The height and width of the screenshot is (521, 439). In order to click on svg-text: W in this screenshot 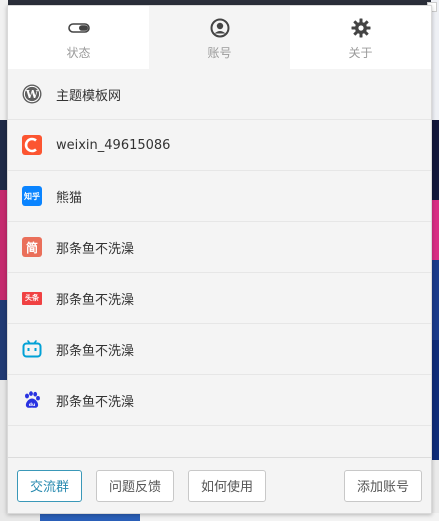, I will do `click(32, 94)`.